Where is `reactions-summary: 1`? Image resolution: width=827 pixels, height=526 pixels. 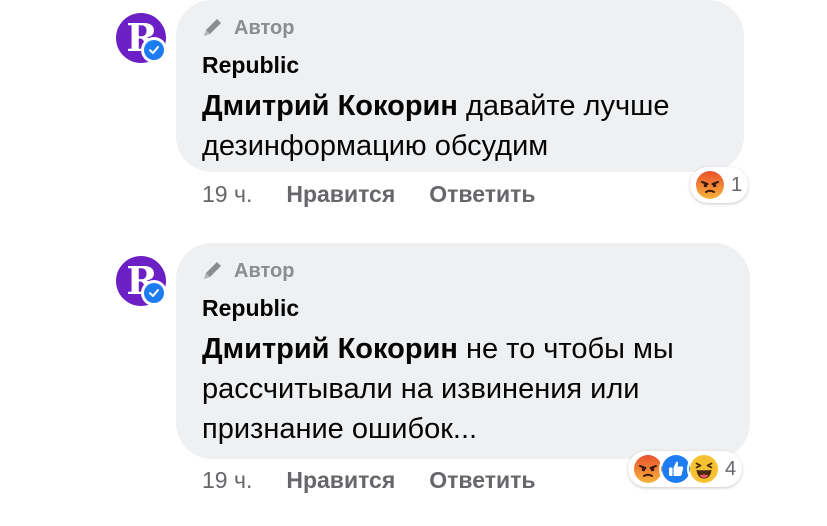
reactions-summary: 1 is located at coordinates (719, 185).